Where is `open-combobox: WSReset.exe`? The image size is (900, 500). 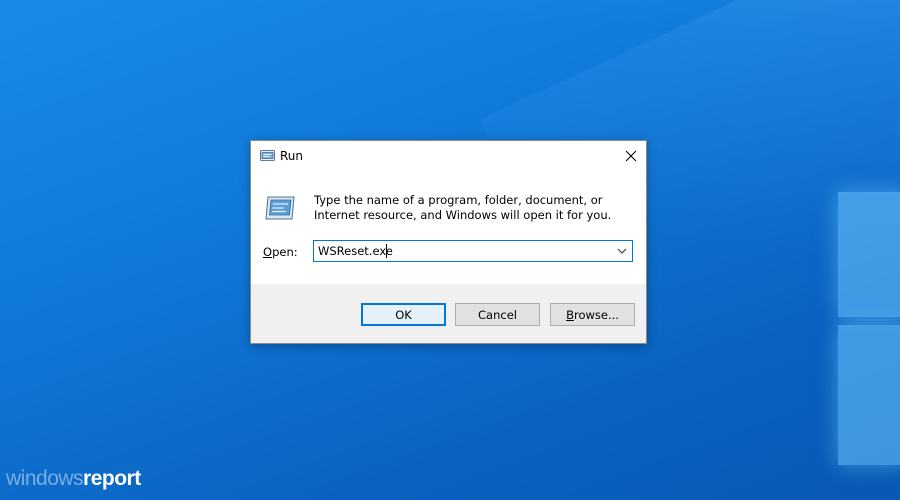 open-combobox: WSReset.exe is located at coordinates (473, 251).